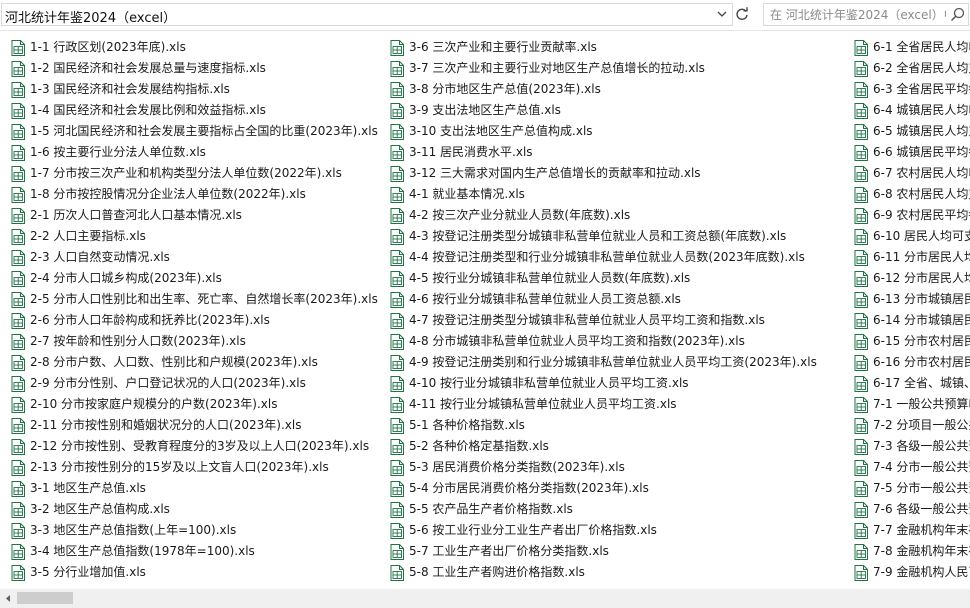  Describe the element at coordinates (906, 68) in the screenshot. I see `file-item: 6-2 全省居民人均支` at that location.